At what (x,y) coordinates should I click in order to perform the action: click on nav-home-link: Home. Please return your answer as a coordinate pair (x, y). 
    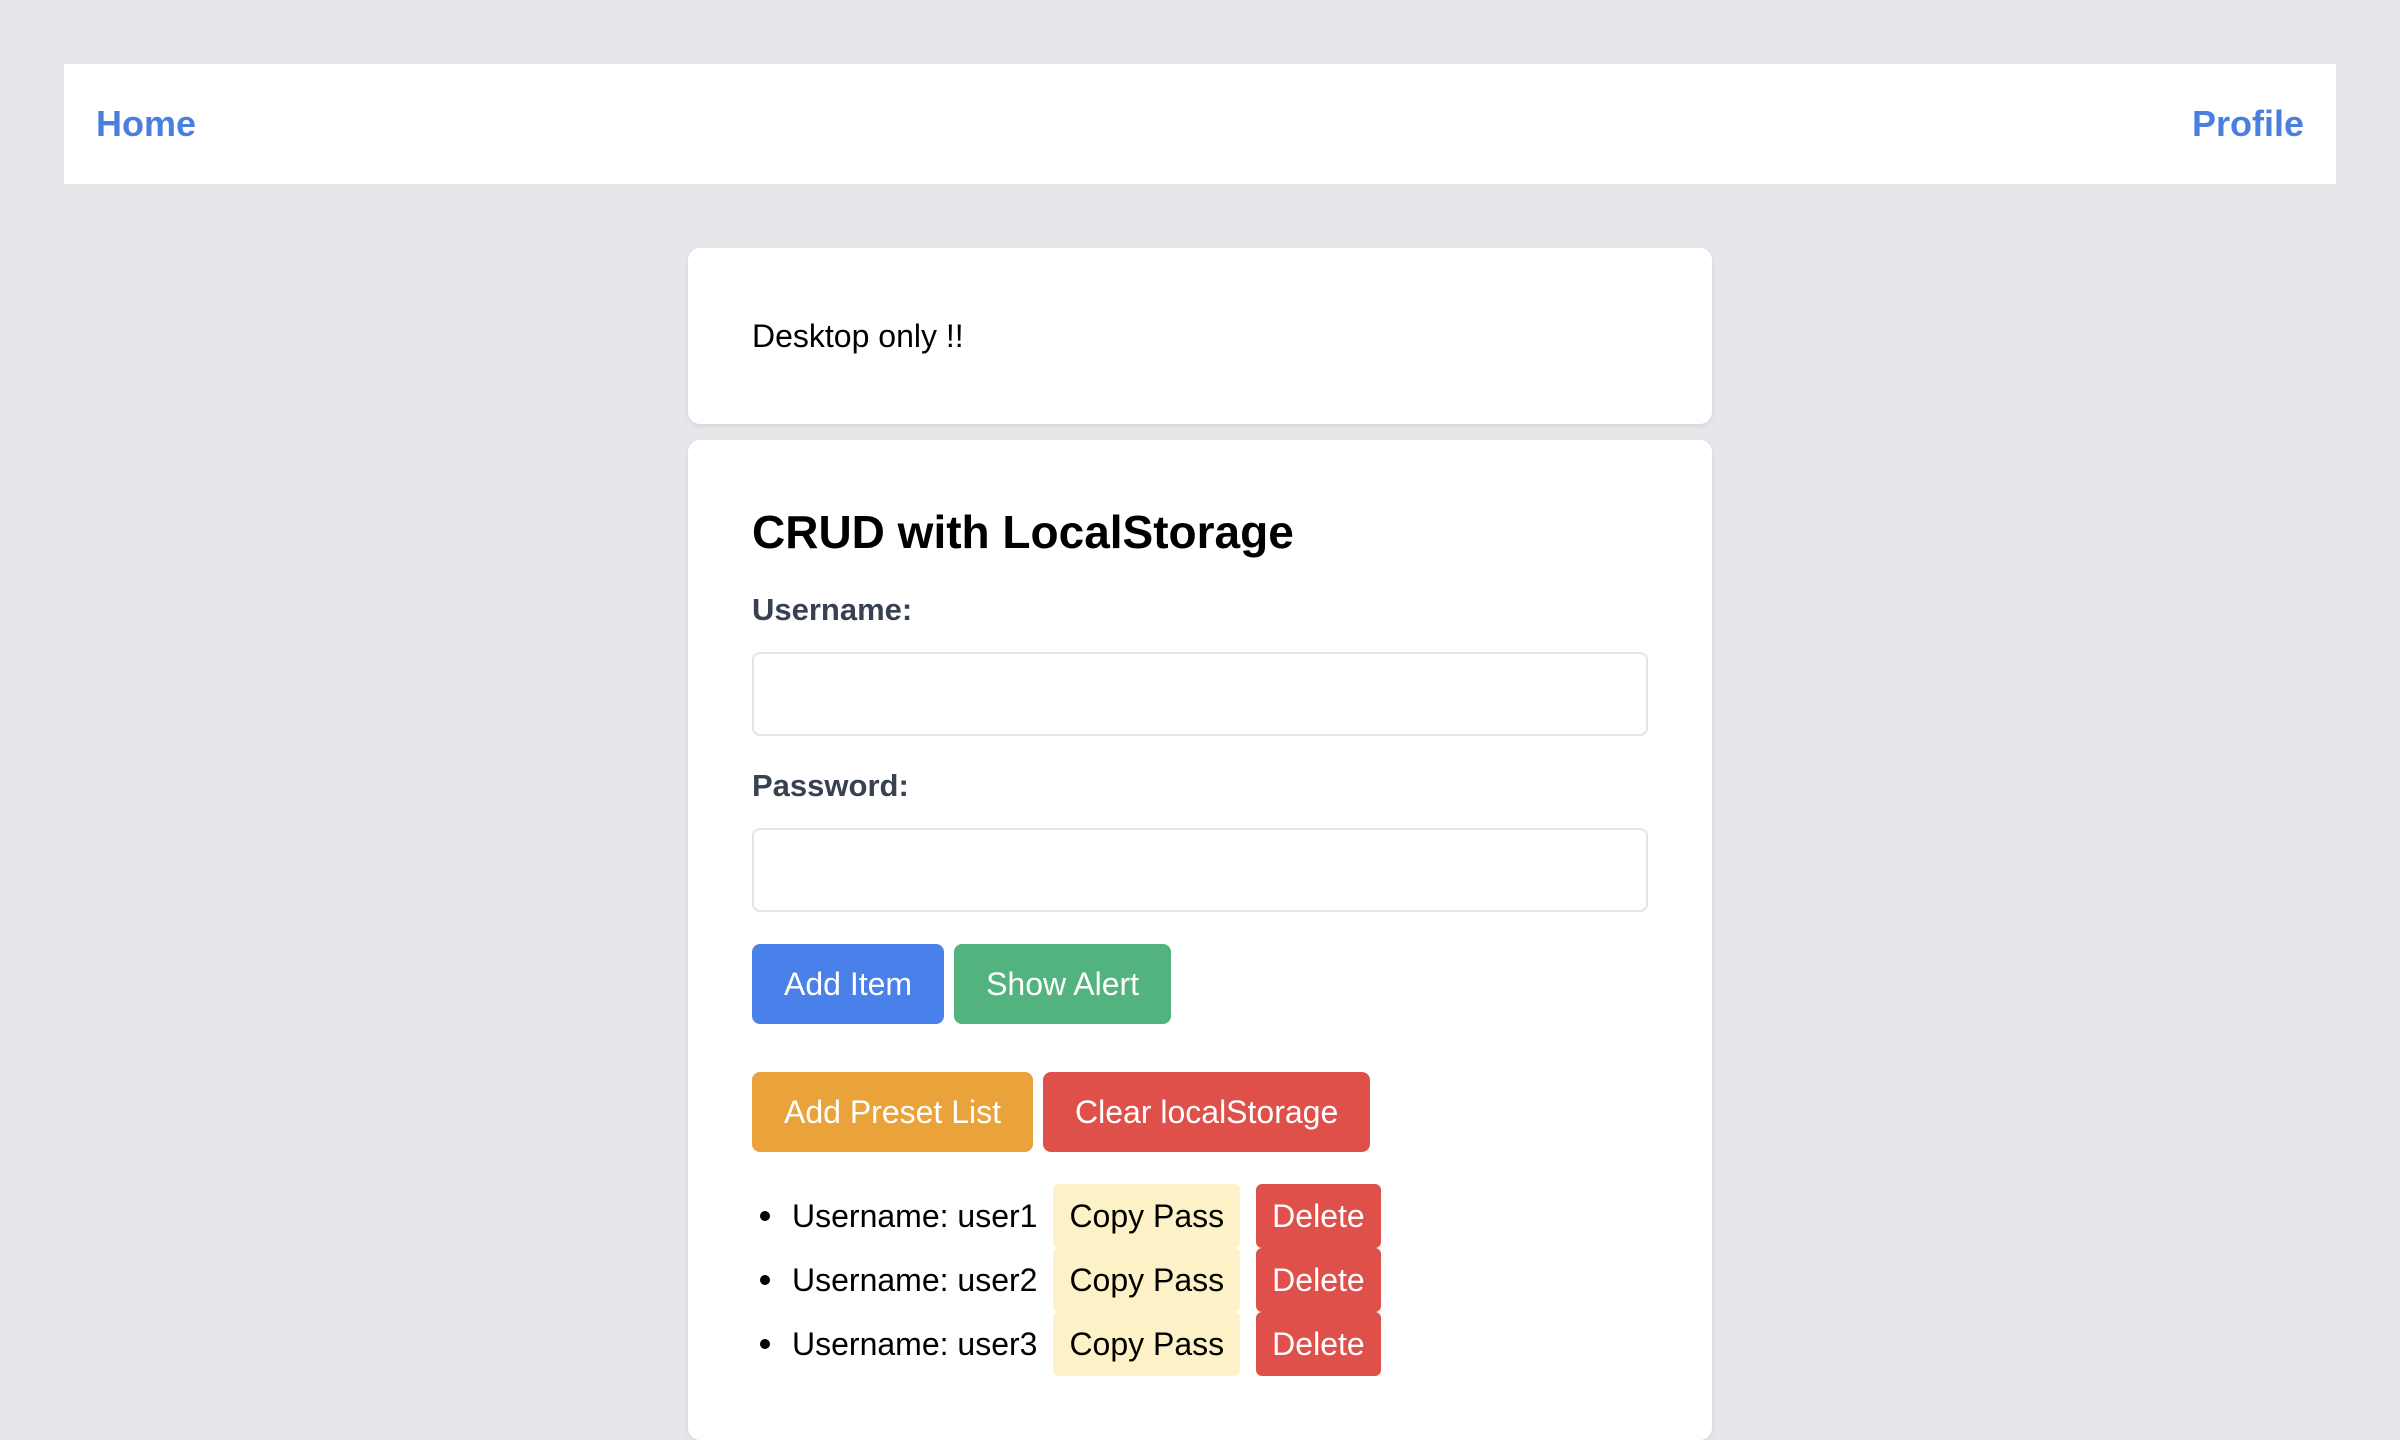
    Looking at the image, I should click on (146, 124).